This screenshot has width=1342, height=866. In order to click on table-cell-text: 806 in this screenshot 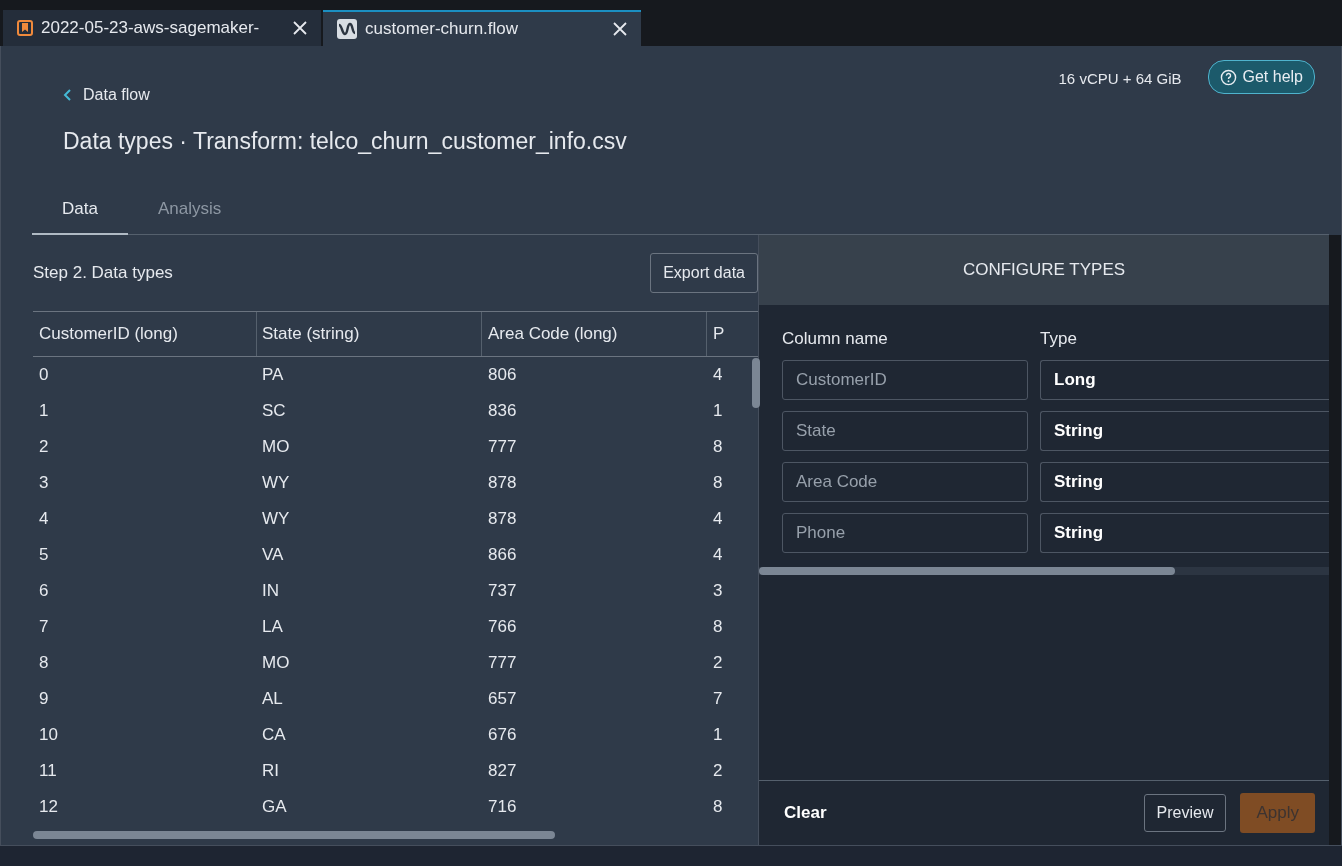, I will do `click(502, 375)`.